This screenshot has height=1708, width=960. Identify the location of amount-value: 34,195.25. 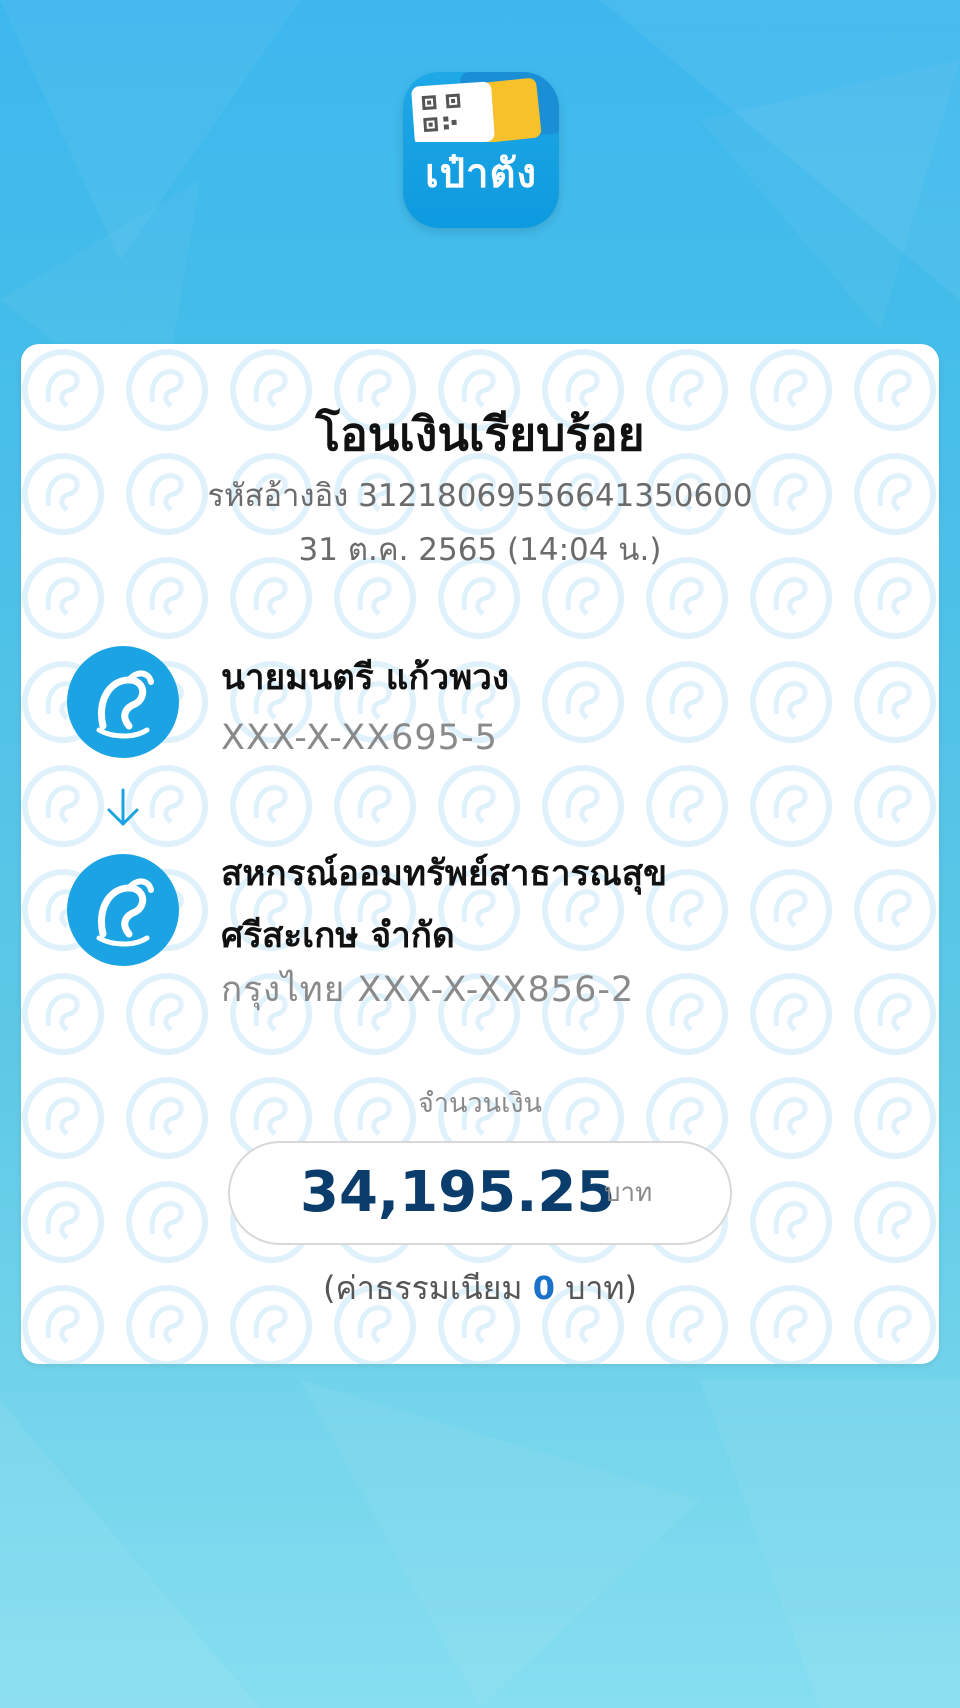
(458, 1192).